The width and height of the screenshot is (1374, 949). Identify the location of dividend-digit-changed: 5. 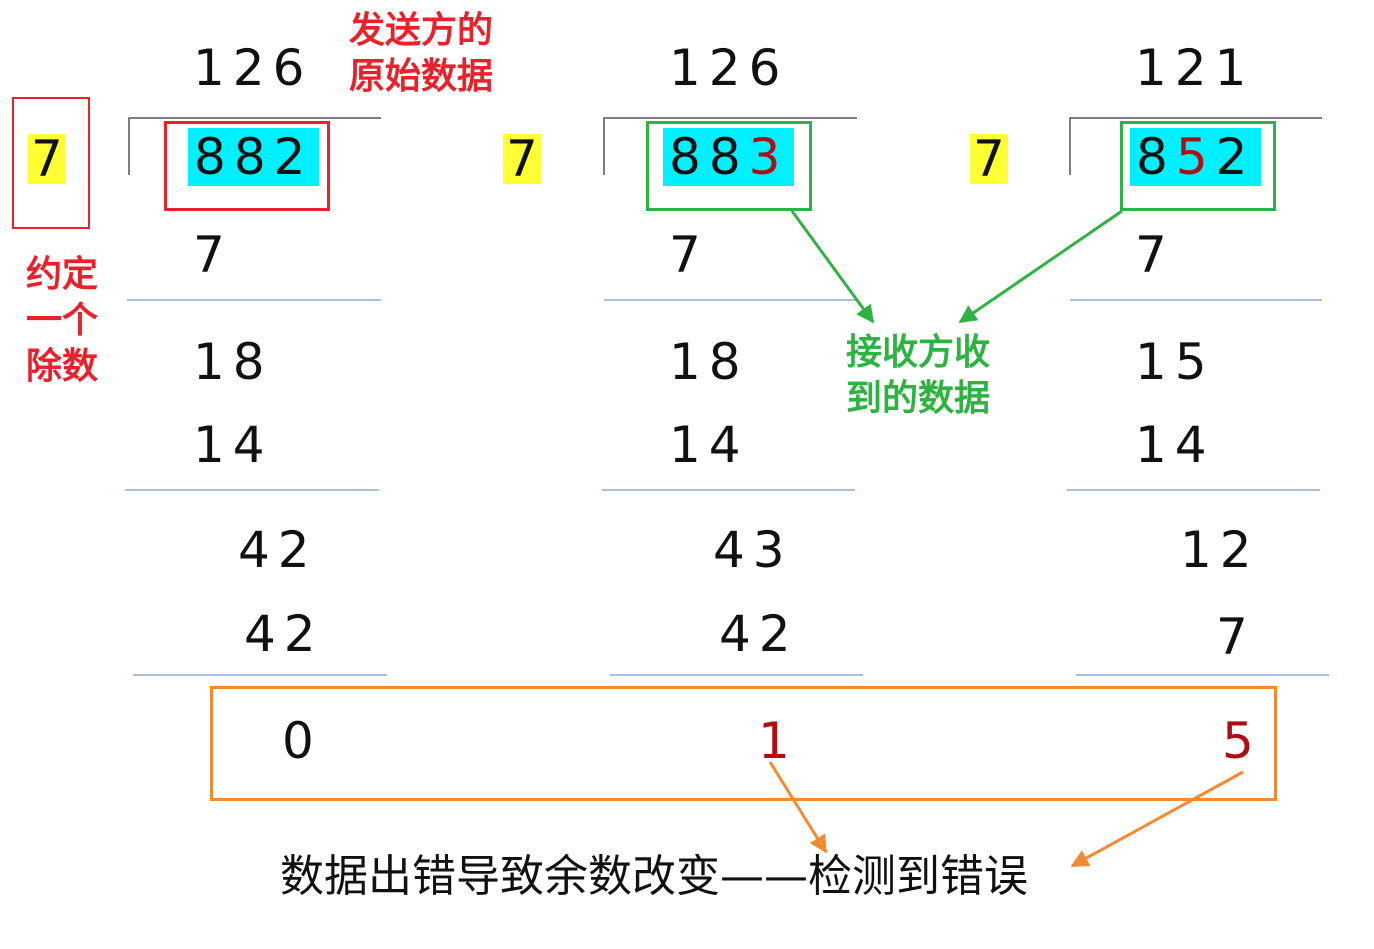
(1195, 157).